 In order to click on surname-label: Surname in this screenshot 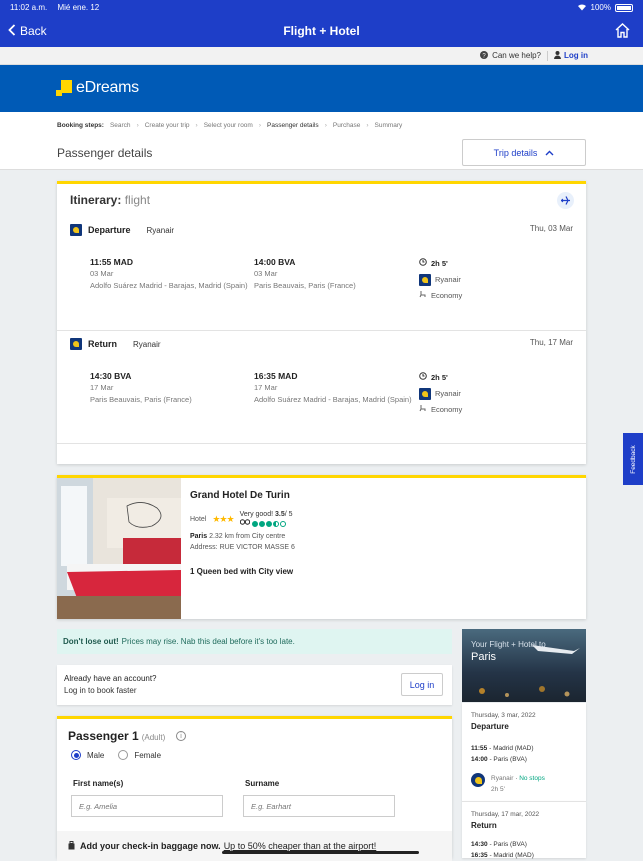, I will do `click(262, 783)`.